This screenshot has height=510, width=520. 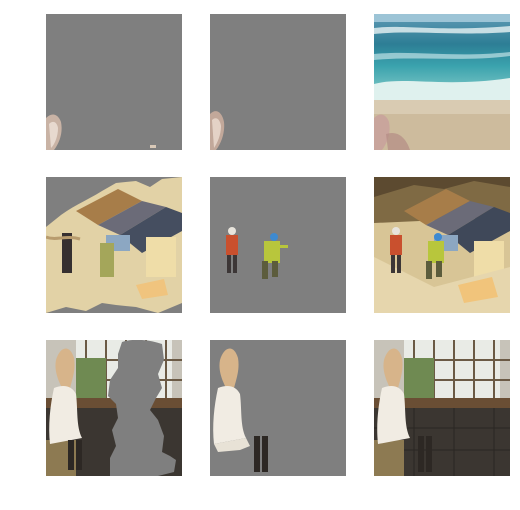 I want to click on construction-photo, so click(x=442, y=245).